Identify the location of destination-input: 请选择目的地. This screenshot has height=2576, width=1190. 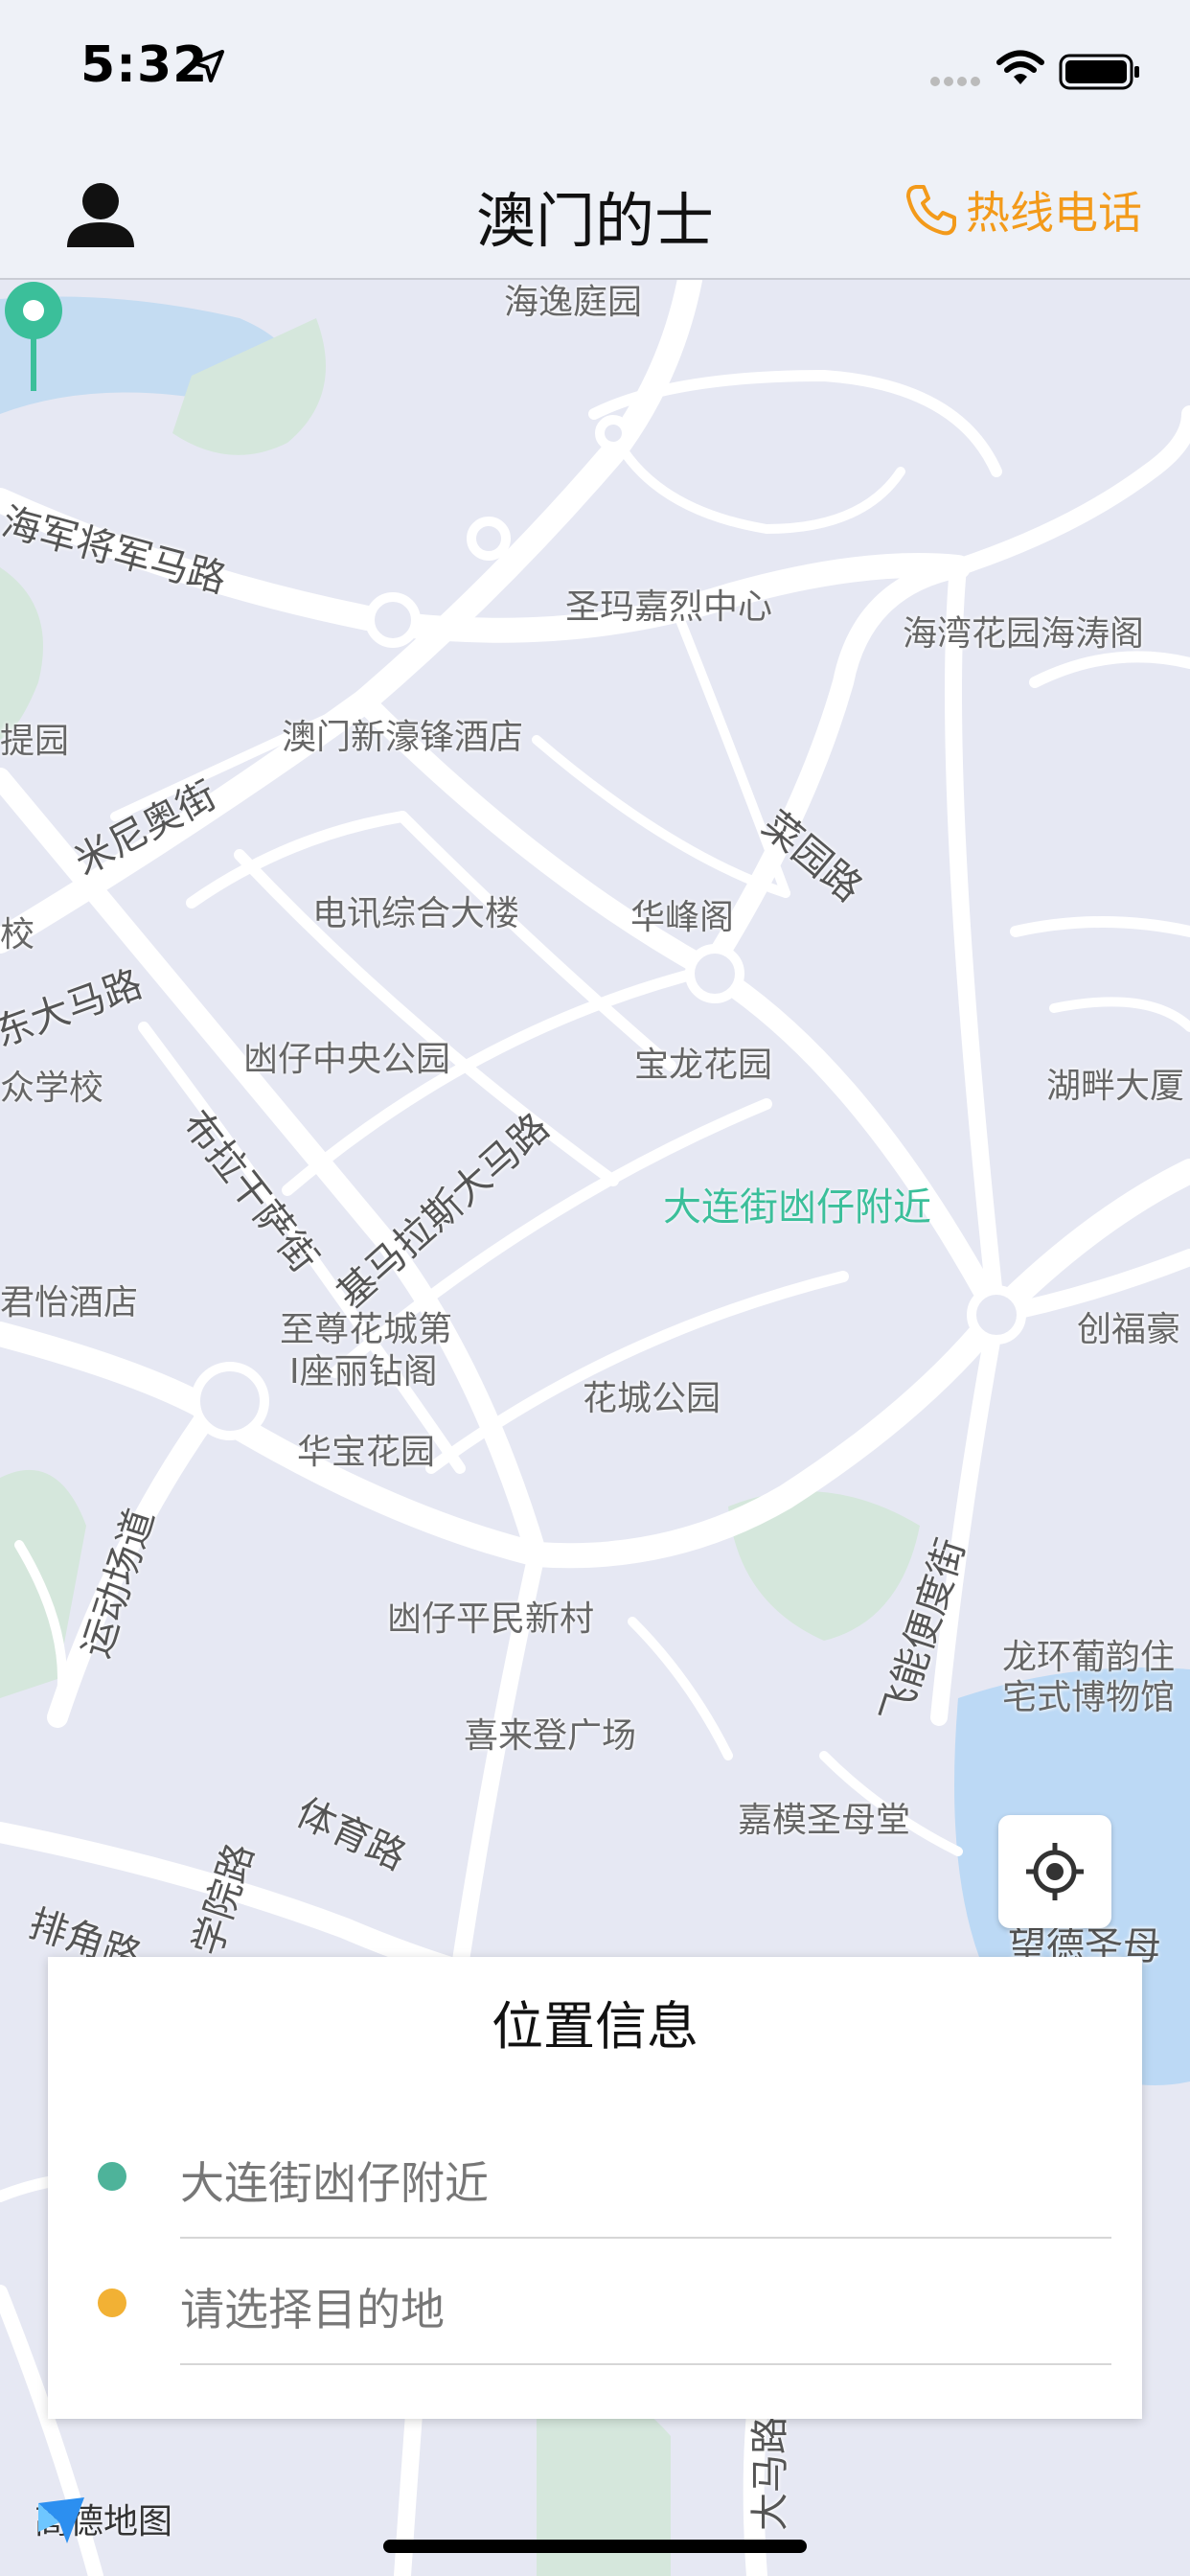
(312, 2306).